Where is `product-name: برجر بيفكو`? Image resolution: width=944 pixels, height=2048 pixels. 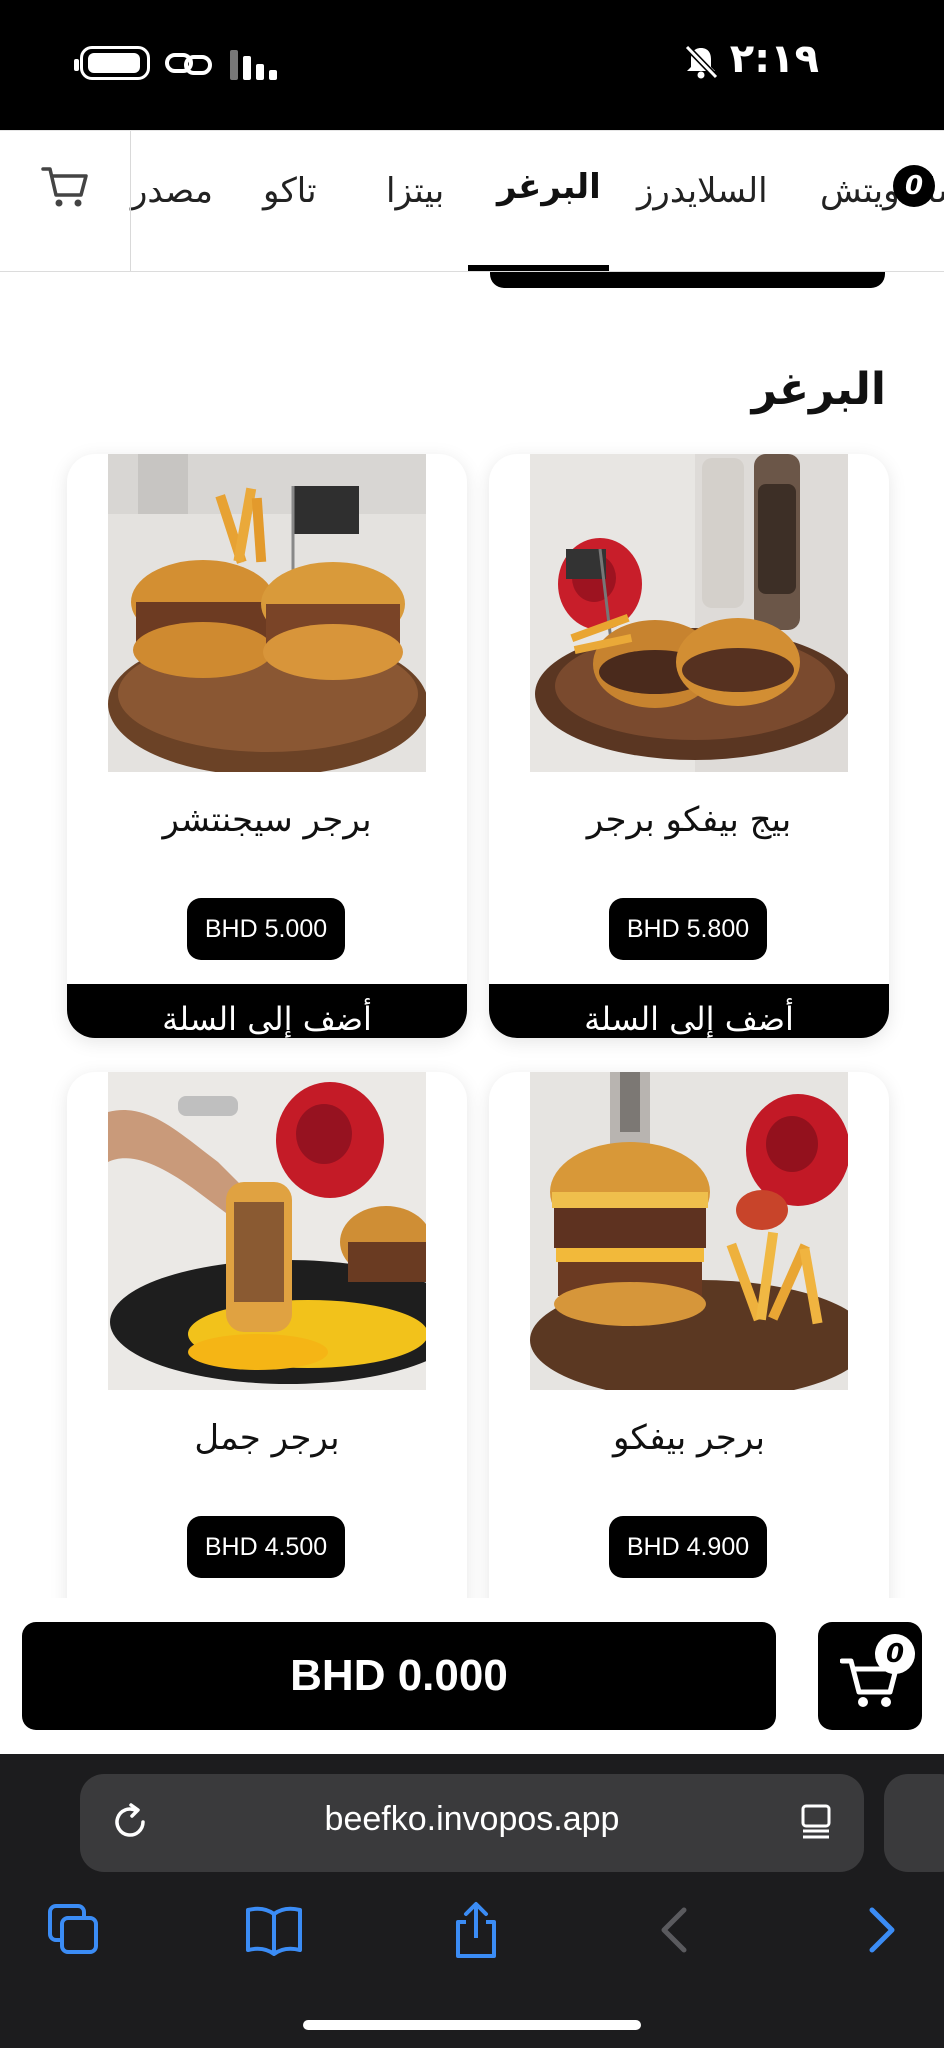
product-name: برجر بيفكو is located at coordinates (689, 1438).